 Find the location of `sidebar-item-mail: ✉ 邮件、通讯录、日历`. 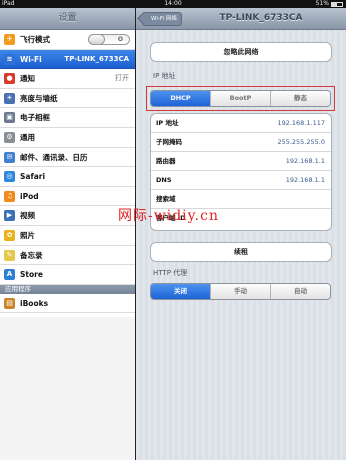

sidebar-item-mail: ✉ 邮件、通讯录、日历 is located at coordinates (67, 158).